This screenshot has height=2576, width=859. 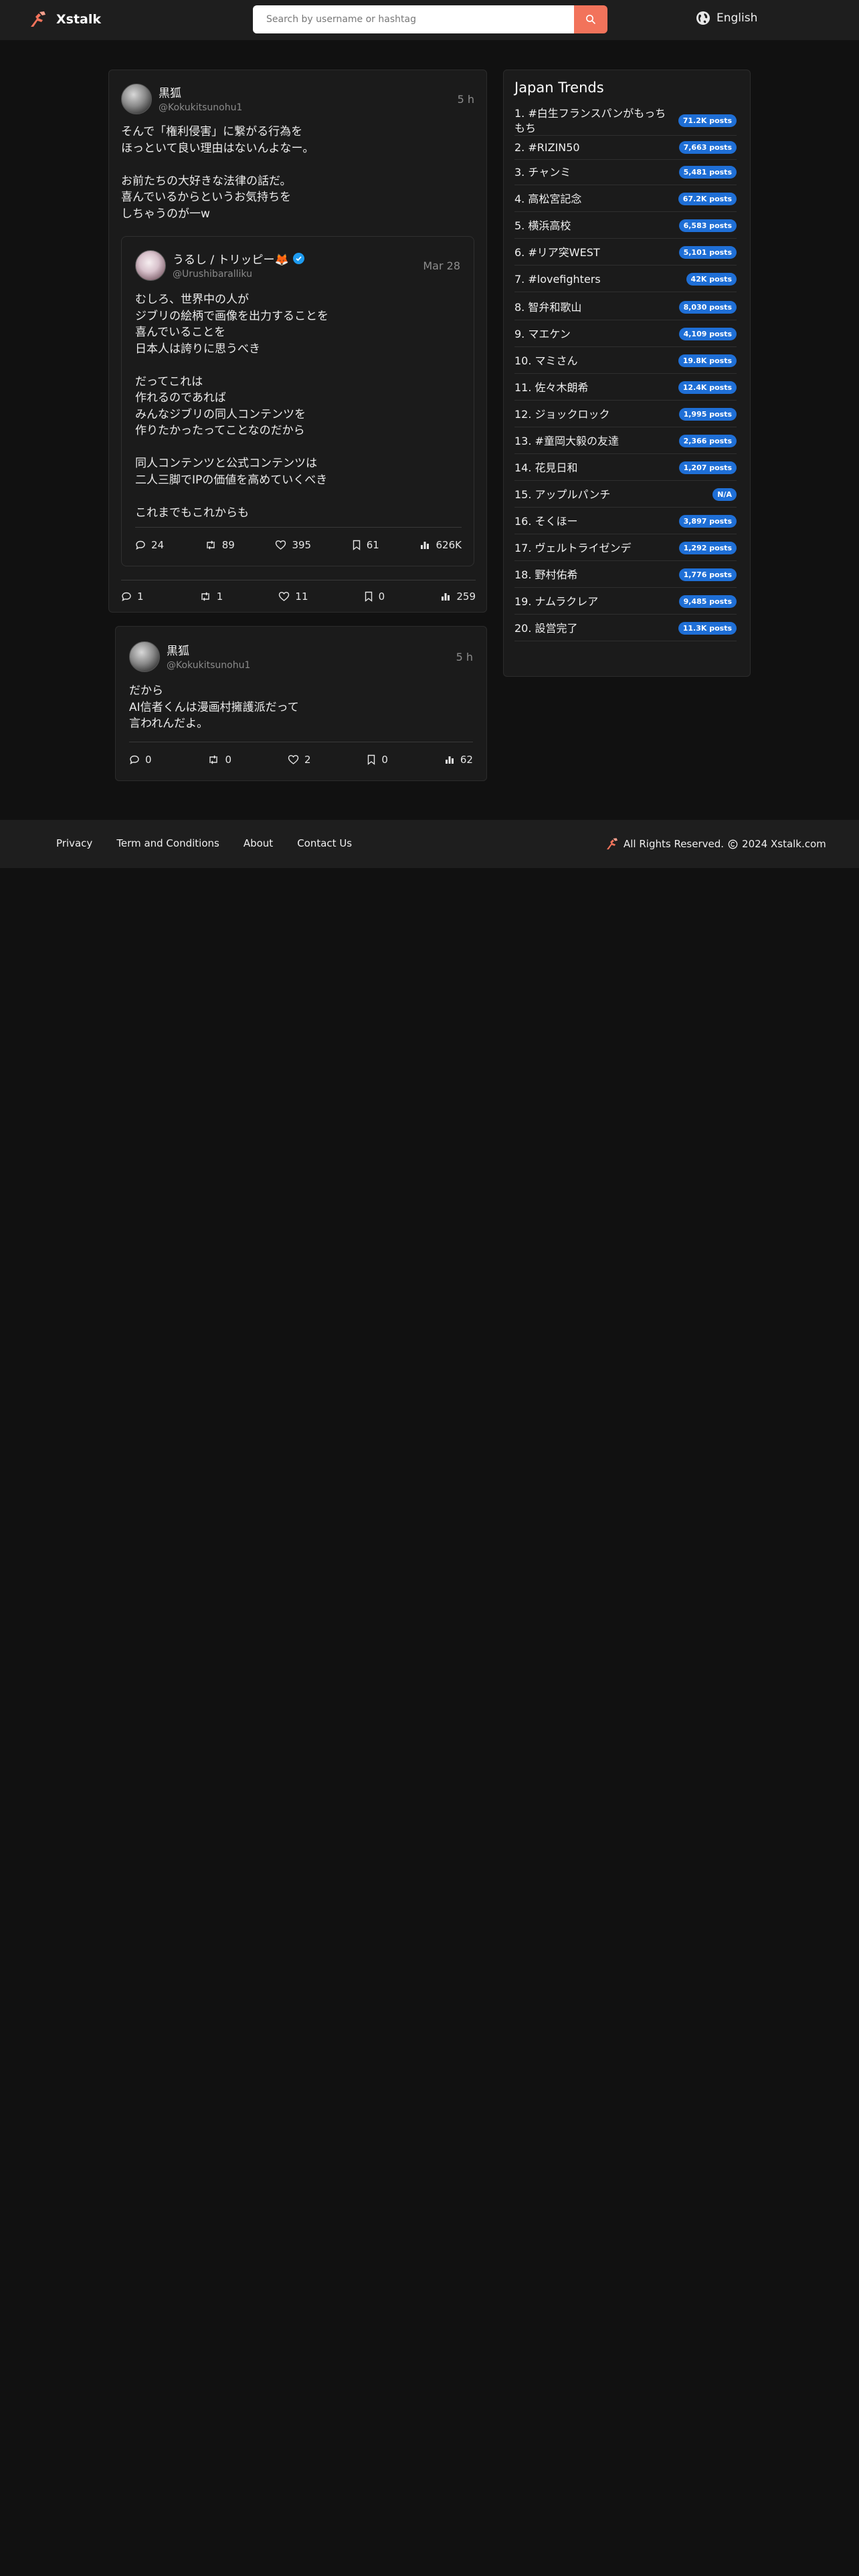 What do you see at coordinates (625, 521) in the screenshot?
I see `trend-item: 16. そくほー 3,897 posts` at bounding box center [625, 521].